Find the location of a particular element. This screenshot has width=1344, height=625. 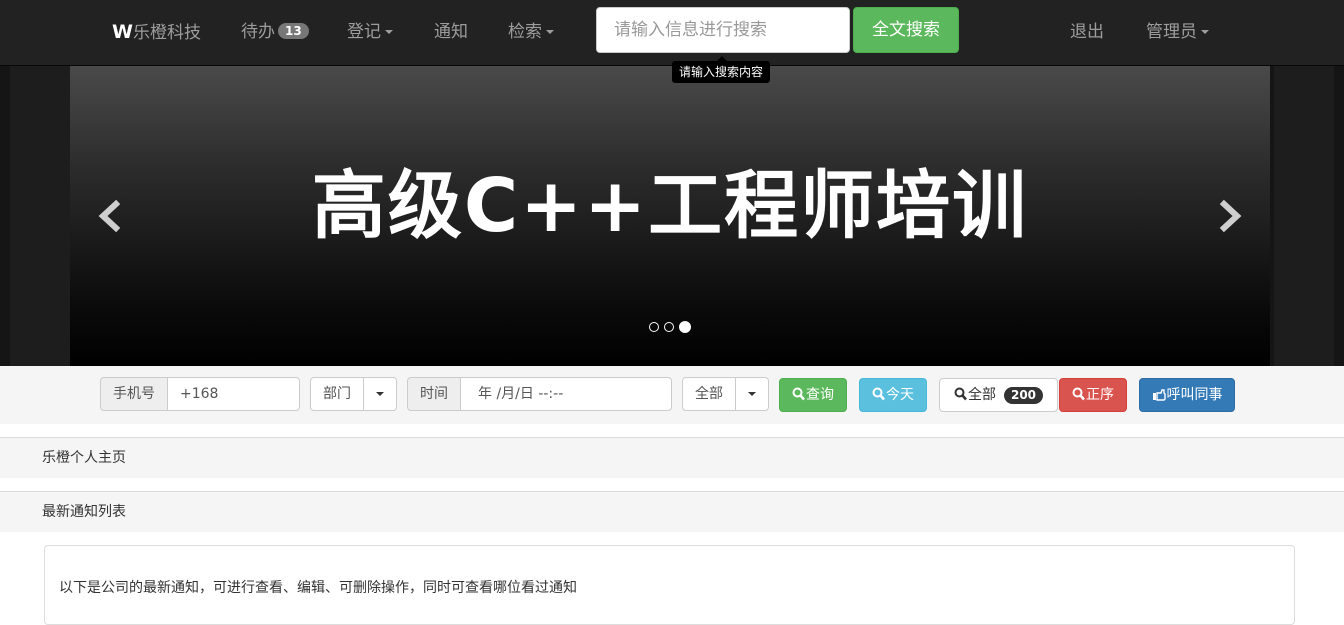

scope-select: 全部 is located at coordinates (709, 394).